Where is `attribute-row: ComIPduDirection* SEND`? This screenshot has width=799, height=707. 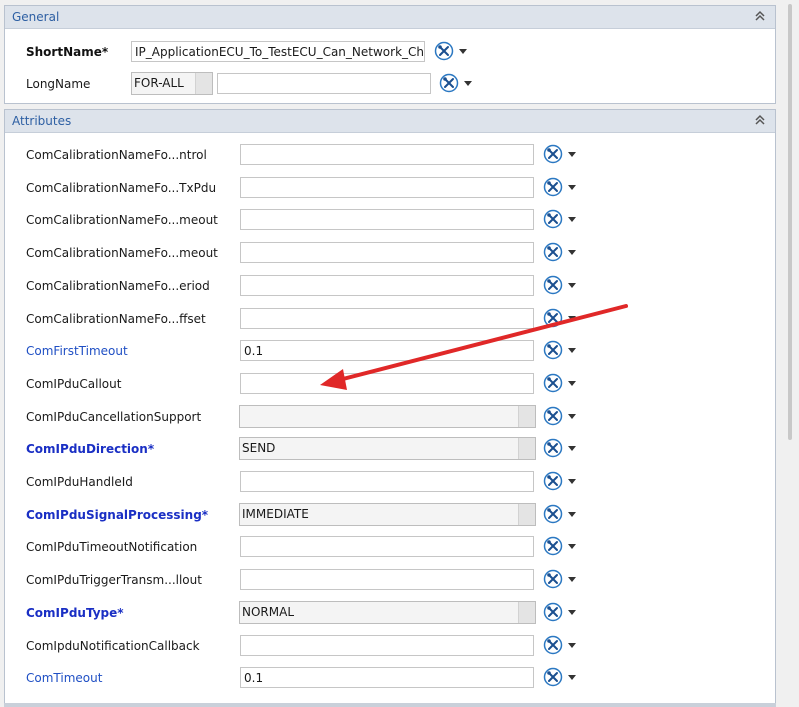
attribute-row: ComIPduDirection* SEND is located at coordinates (390, 449).